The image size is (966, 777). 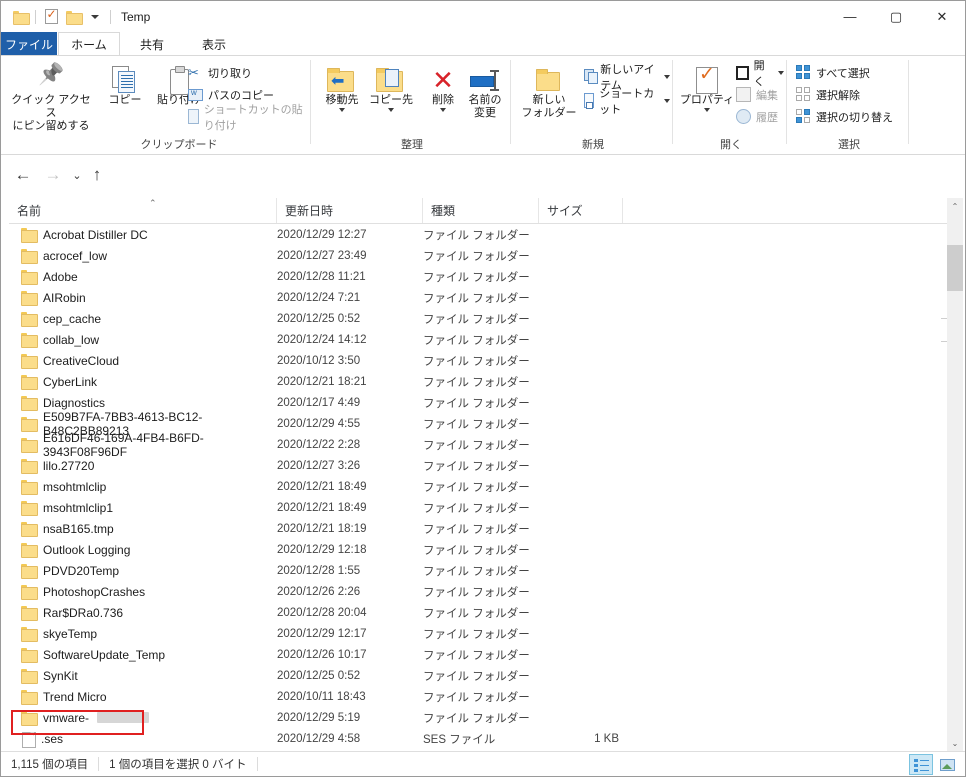 What do you see at coordinates (485, 90) in the screenshot?
I see `rename-button: 名前の 変更` at bounding box center [485, 90].